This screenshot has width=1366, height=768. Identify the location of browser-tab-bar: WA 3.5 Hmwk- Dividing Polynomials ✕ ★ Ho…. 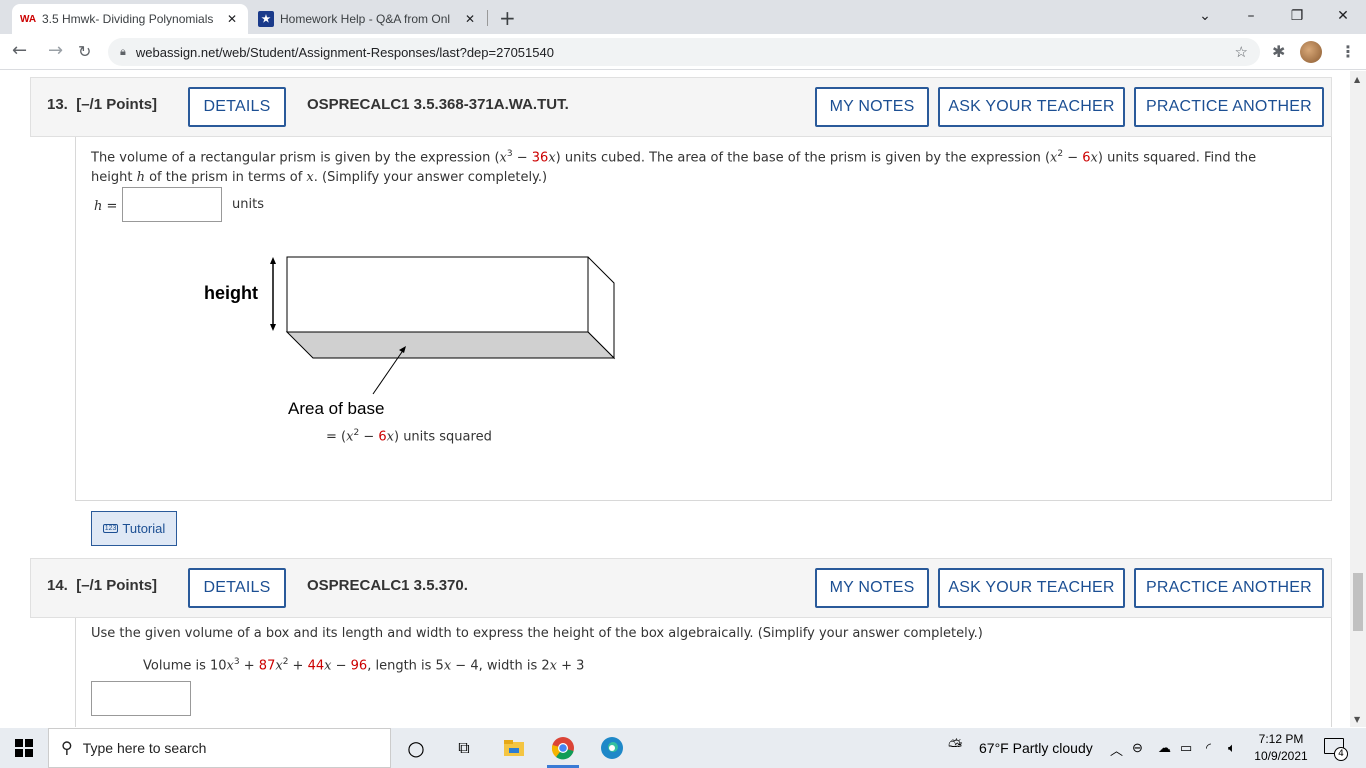
(683, 17).